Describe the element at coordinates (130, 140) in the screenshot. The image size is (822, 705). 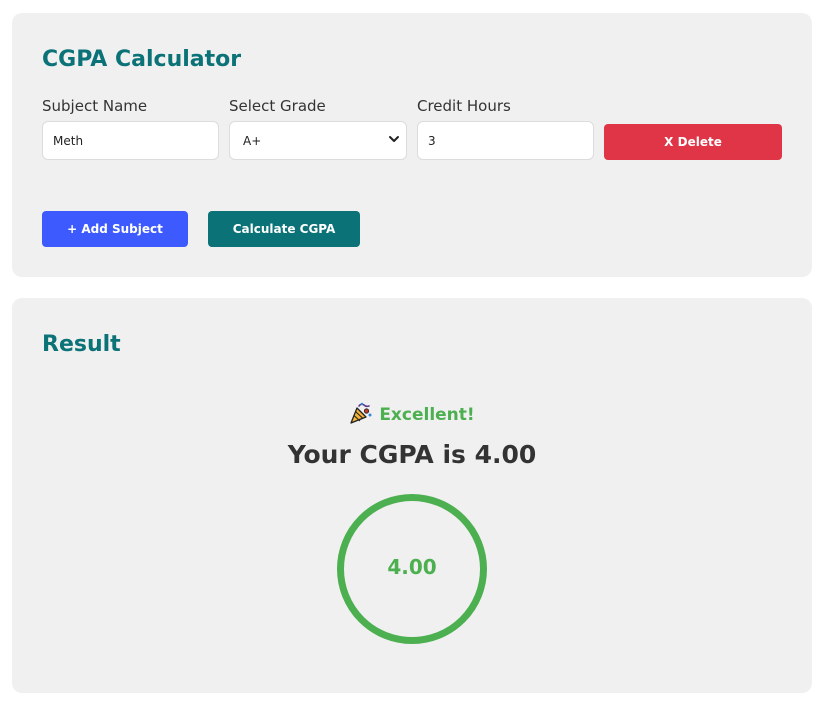
I see `subject-name-input` at that location.